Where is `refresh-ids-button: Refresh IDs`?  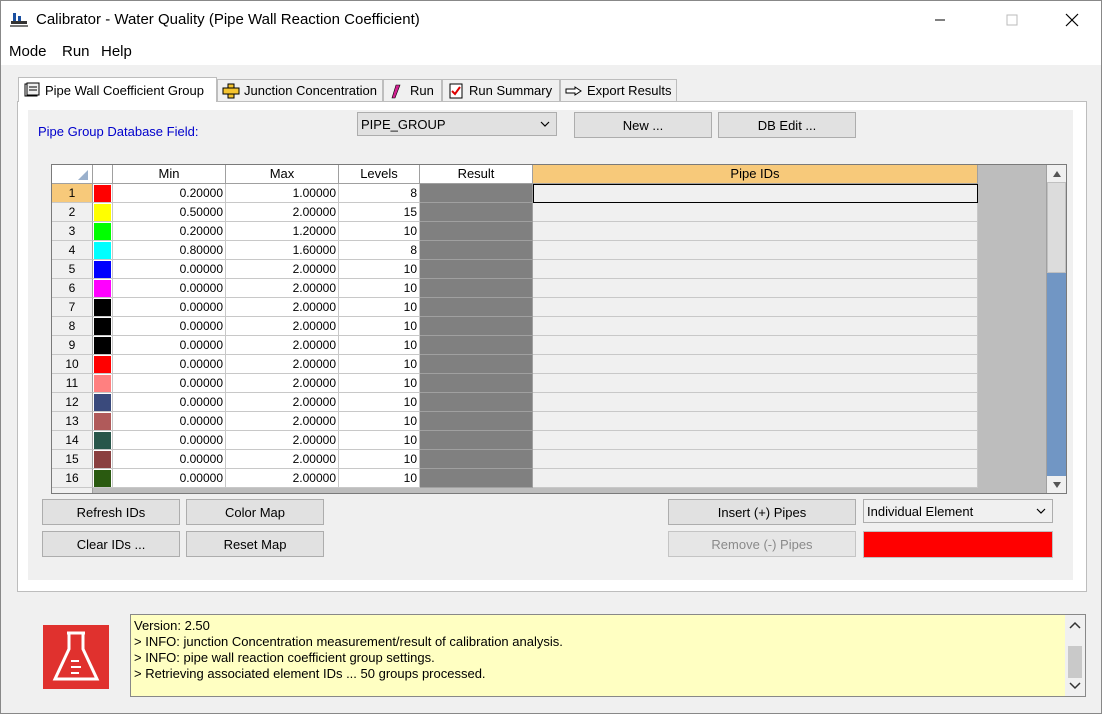
refresh-ids-button: Refresh IDs is located at coordinates (111, 512).